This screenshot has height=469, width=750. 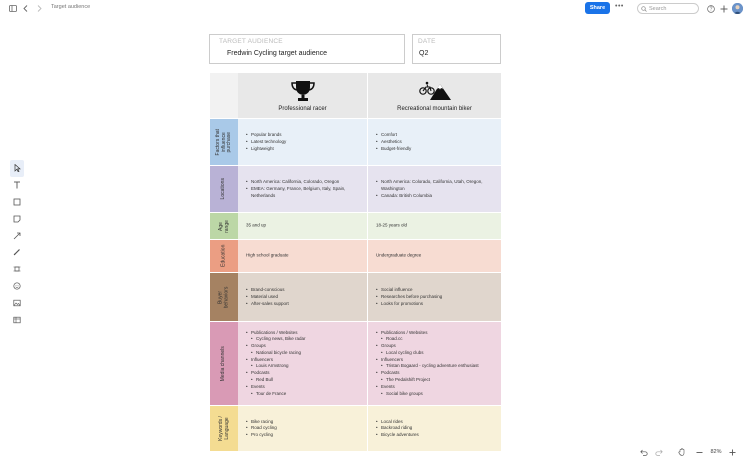 I want to click on row-label-line: Locations, so click(x=223, y=189).